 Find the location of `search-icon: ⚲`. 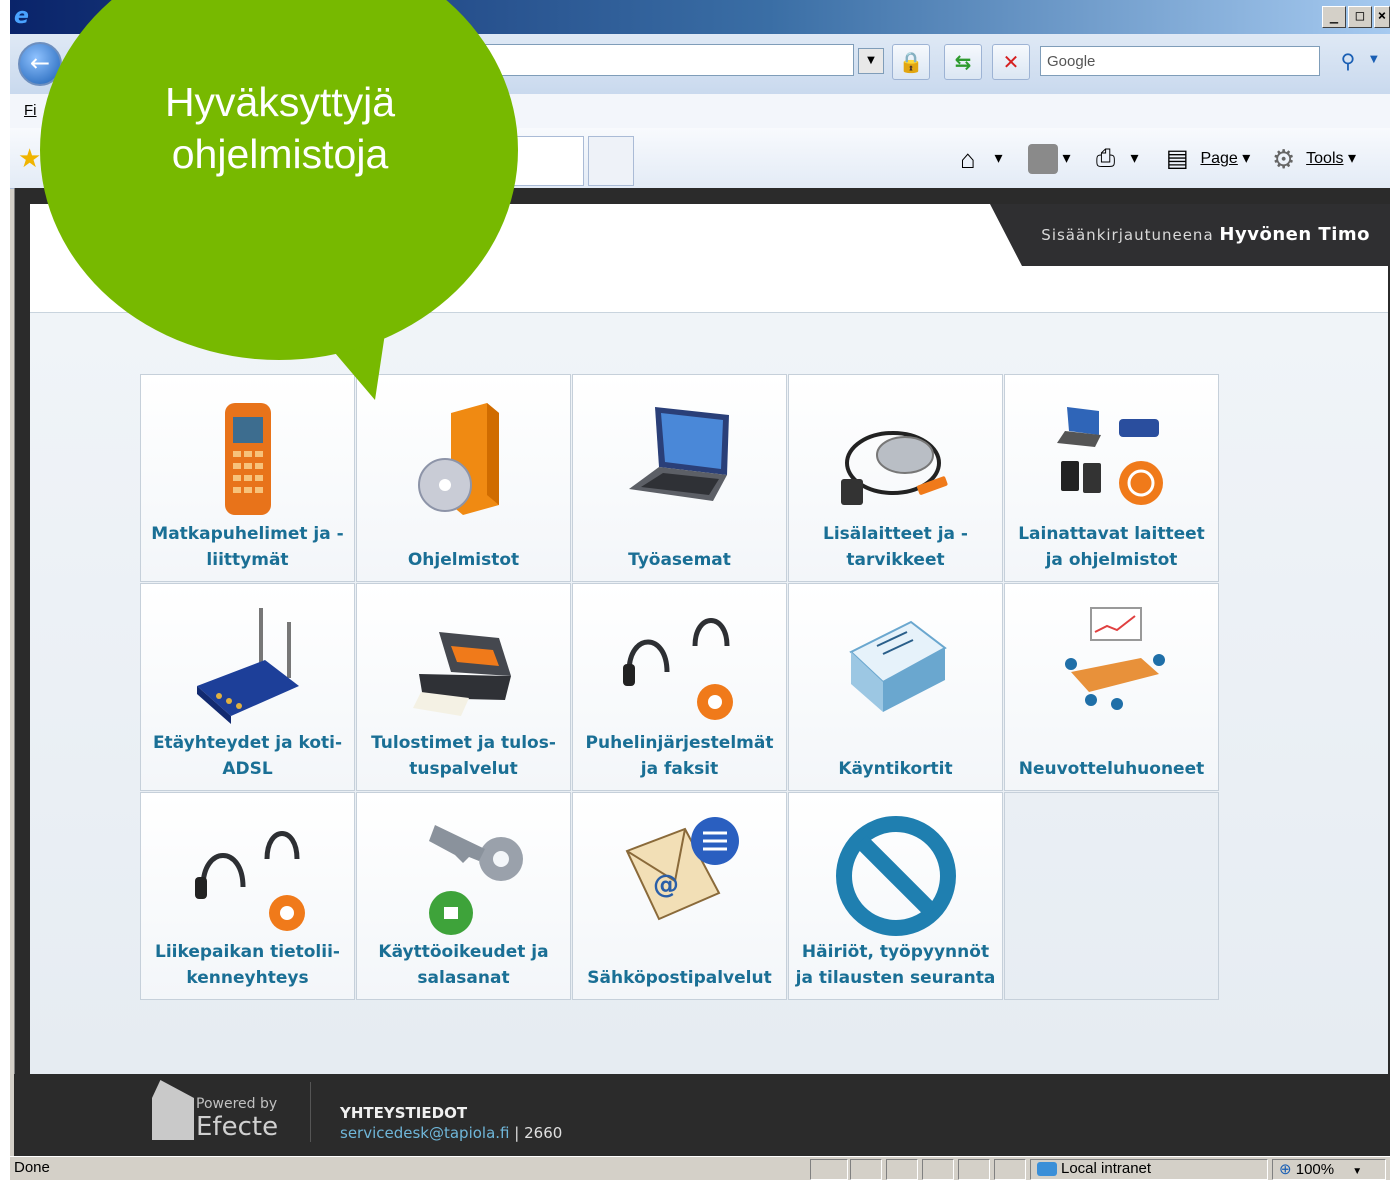

search-icon: ⚲ is located at coordinates (1348, 61).